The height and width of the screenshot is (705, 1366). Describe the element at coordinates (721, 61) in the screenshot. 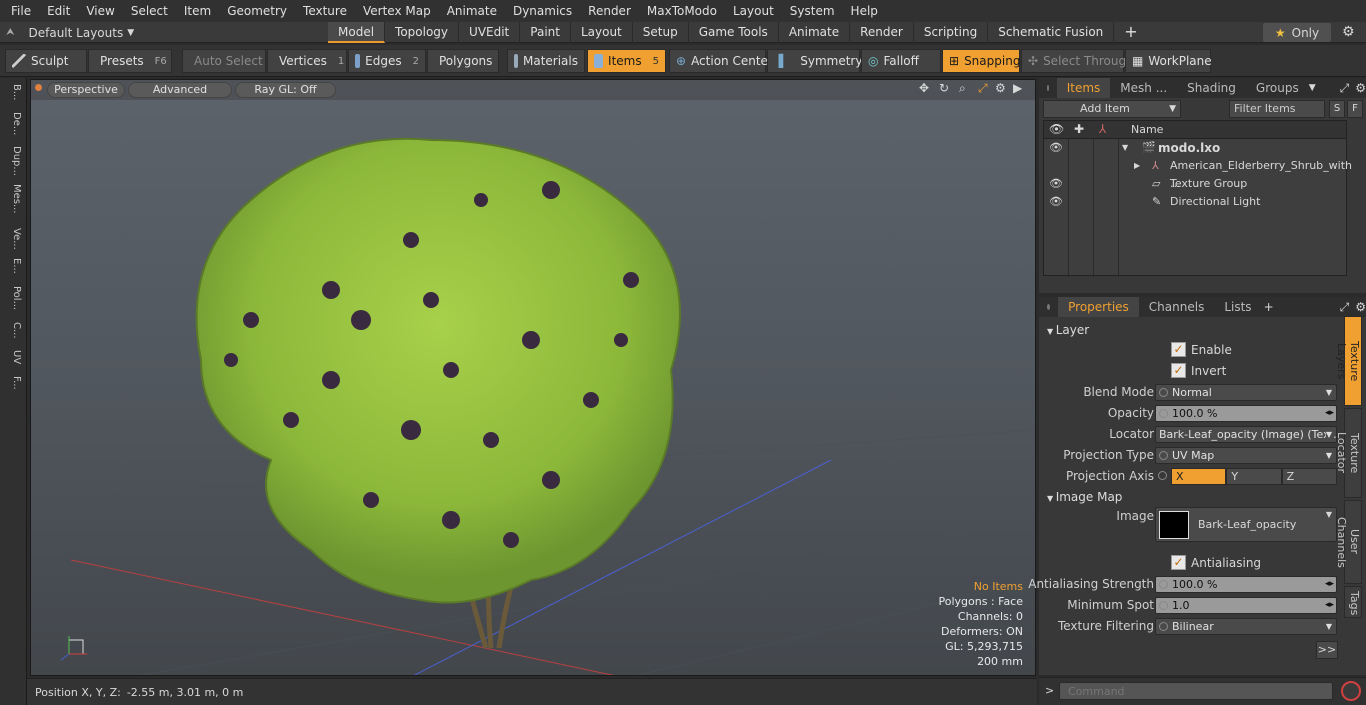

I see `action-center-button: ⊕ Action Center` at that location.